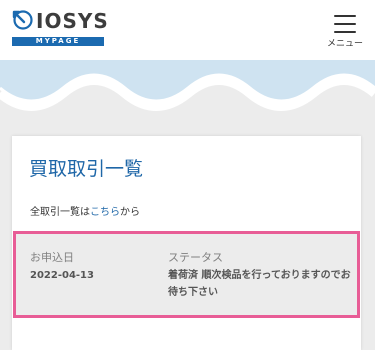 This screenshot has height=350, width=375. I want to click on menu-button: メニュー, so click(345, 33).